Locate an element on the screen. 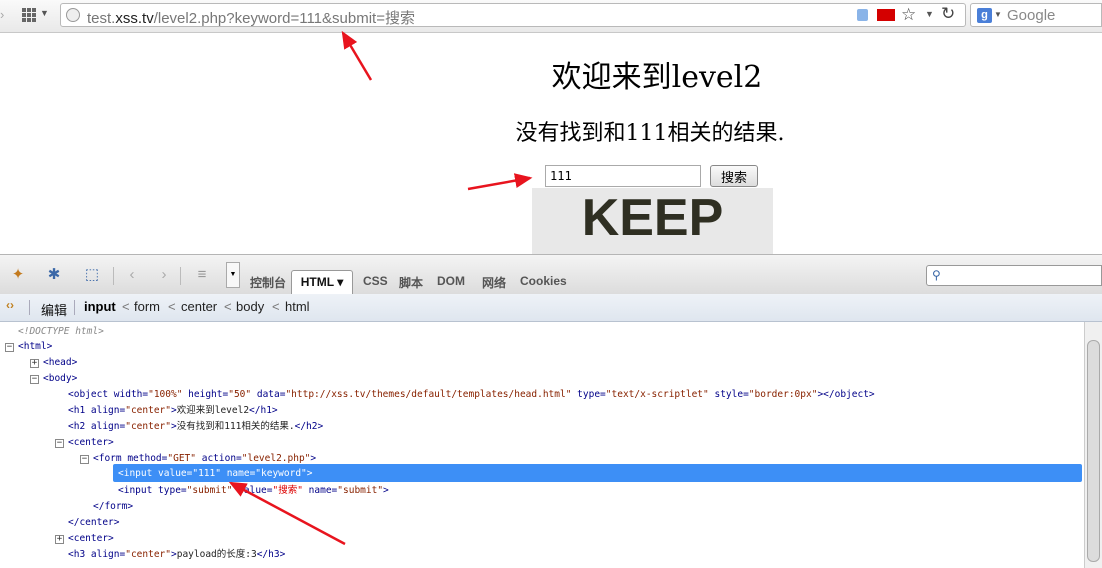 The width and height of the screenshot is (1102, 568). url-arrow is located at coordinates (357, 55).